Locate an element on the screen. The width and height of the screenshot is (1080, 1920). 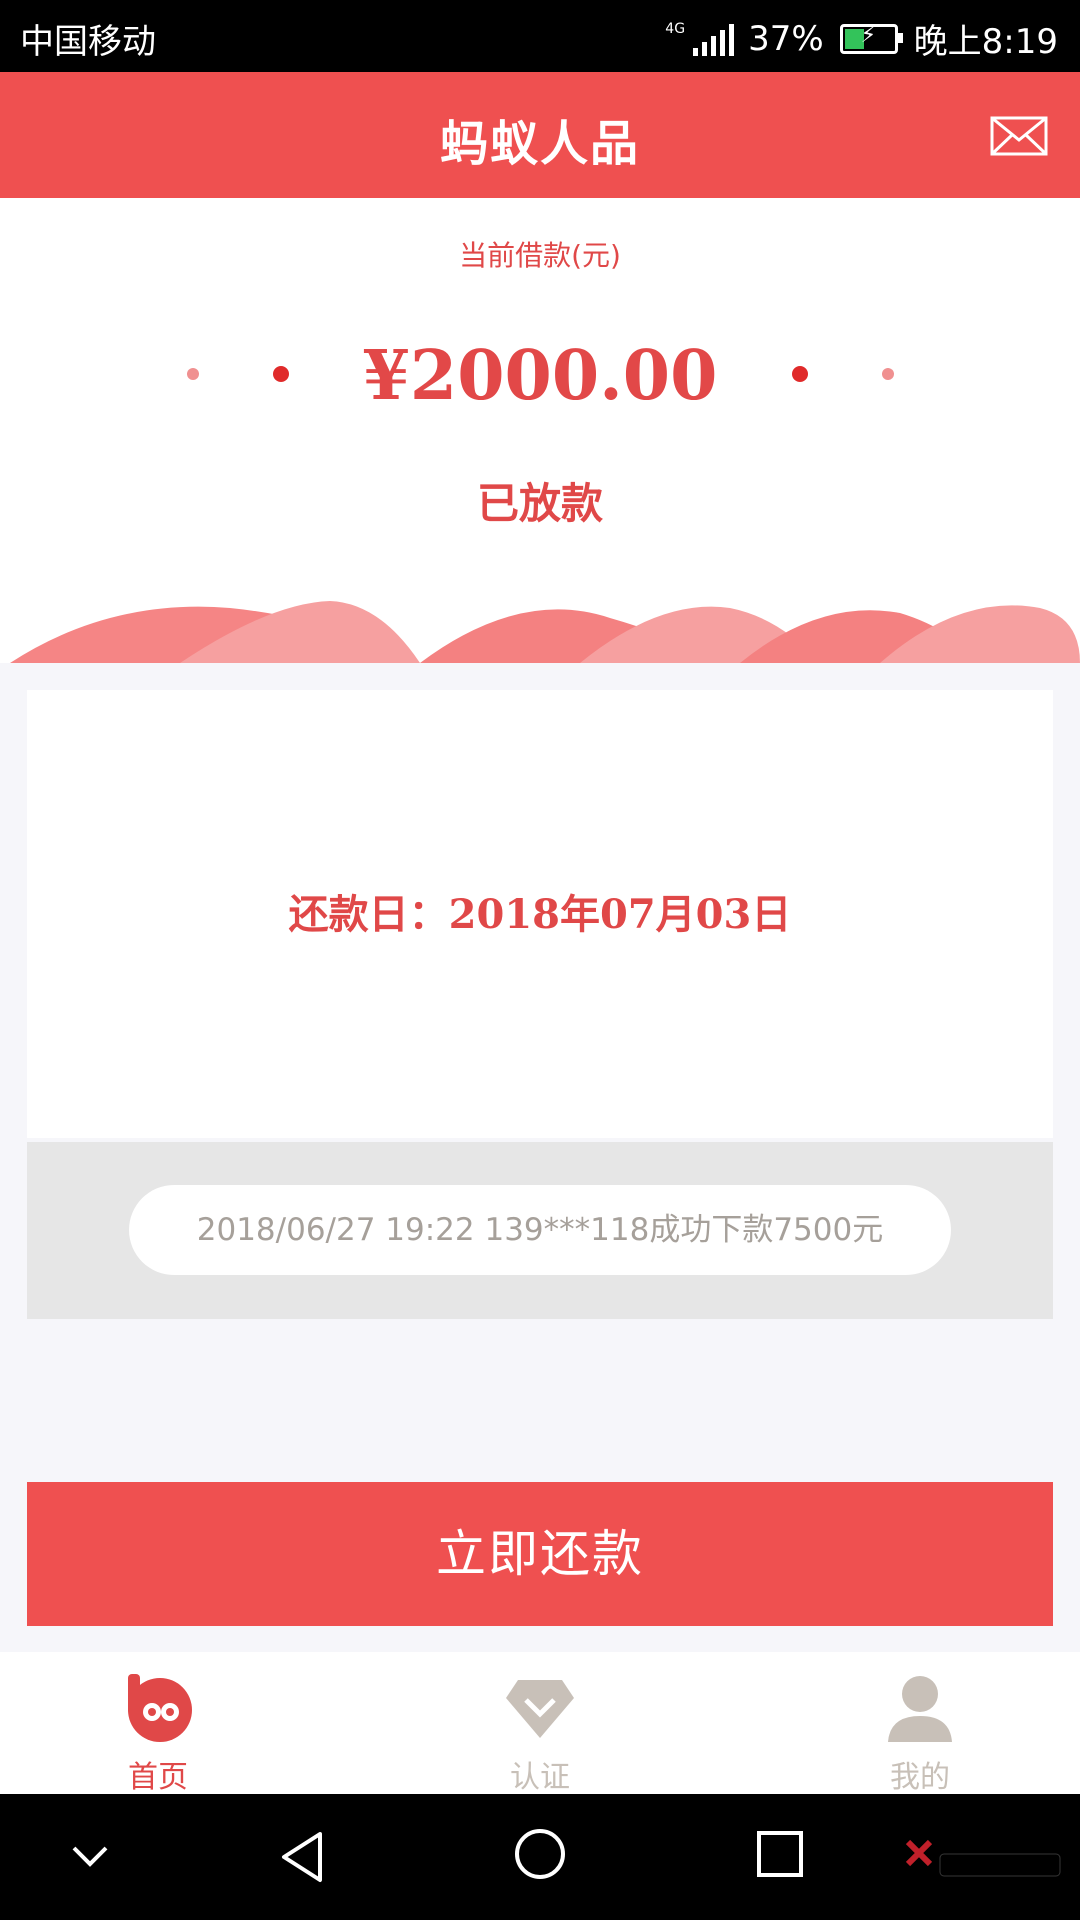
news-ticker: 2018/06/27 19:22 139***118成功下款7500元 is located at coordinates (540, 1230).